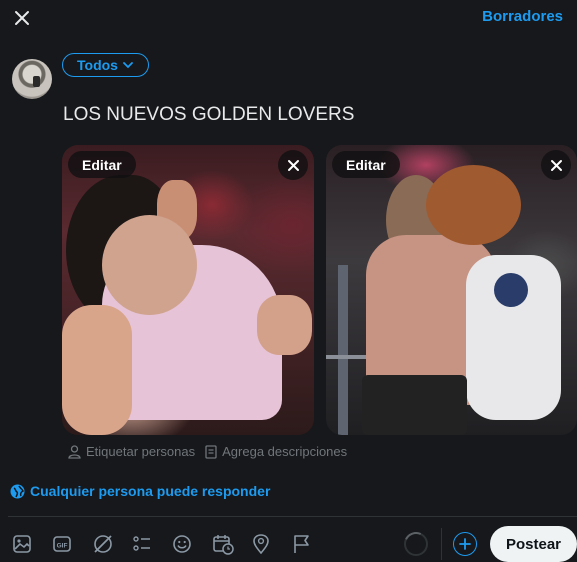  I want to click on schedule-icon, so click(223, 545).